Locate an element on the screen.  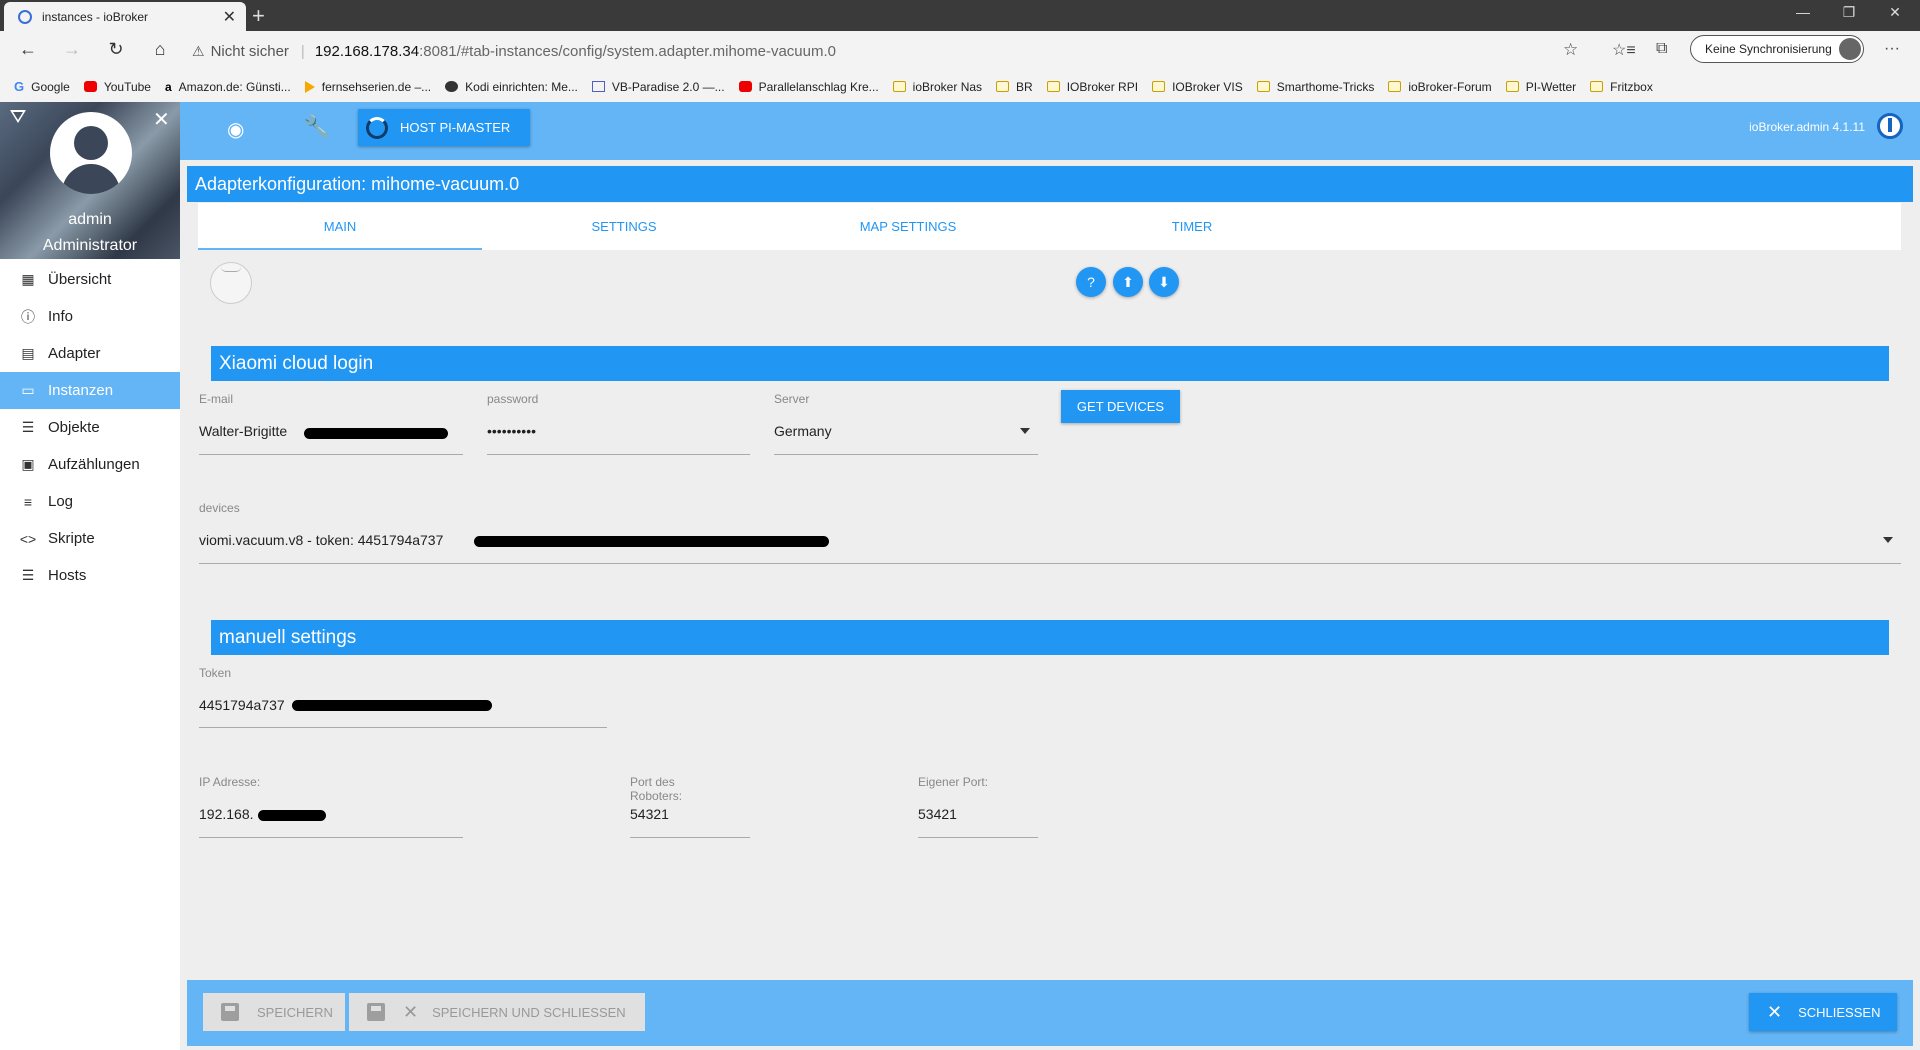
minimize-icon: — is located at coordinates (1803, 12).